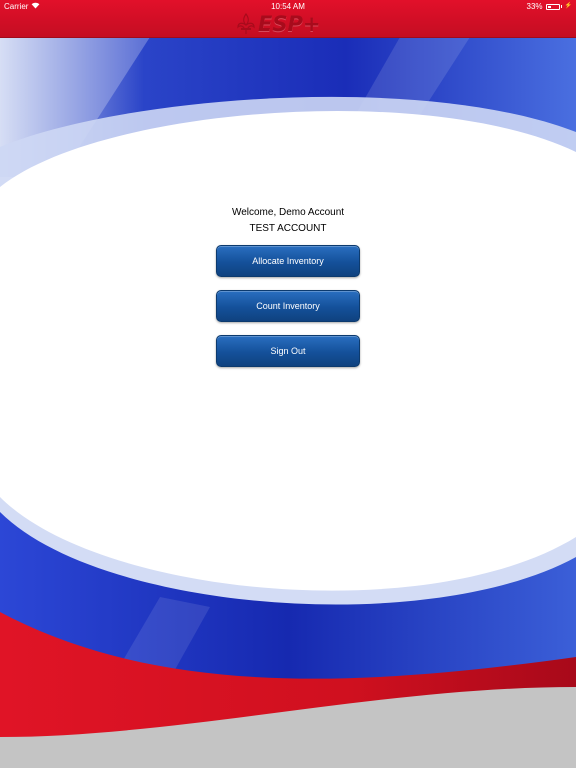 This screenshot has height=768, width=576. I want to click on battery-percent: 33%, so click(534, 6).